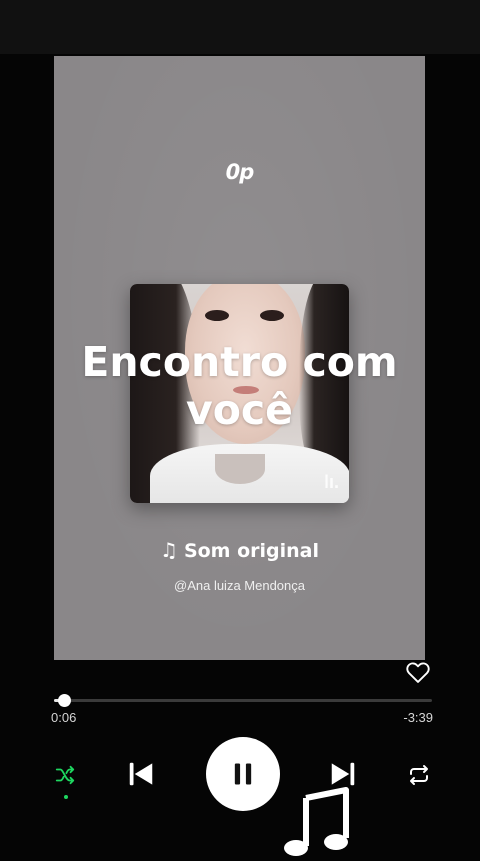  What do you see at coordinates (240, 172) in the screenshot?
I see `channel-logo: 0p` at bounding box center [240, 172].